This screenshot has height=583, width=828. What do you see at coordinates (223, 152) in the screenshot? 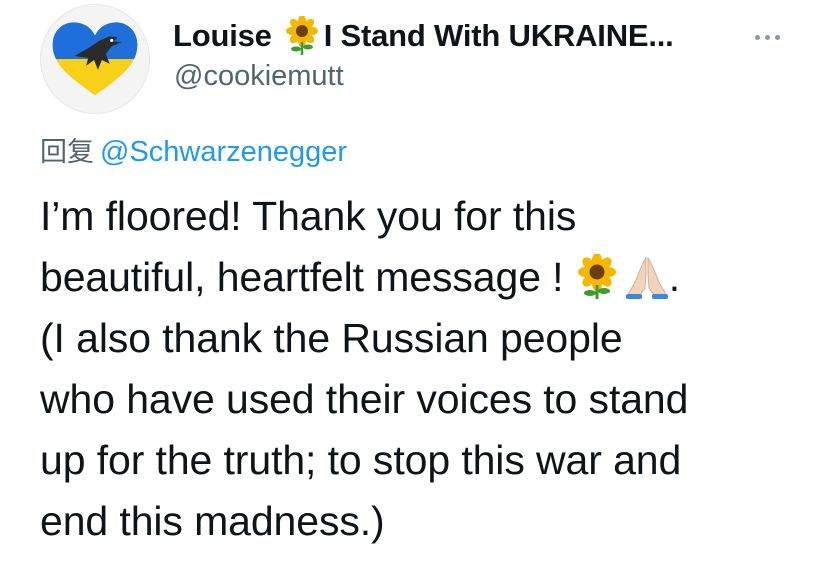
I see `reply-mention-link: @Schwarzenegger` at bounding box center [223, 152].